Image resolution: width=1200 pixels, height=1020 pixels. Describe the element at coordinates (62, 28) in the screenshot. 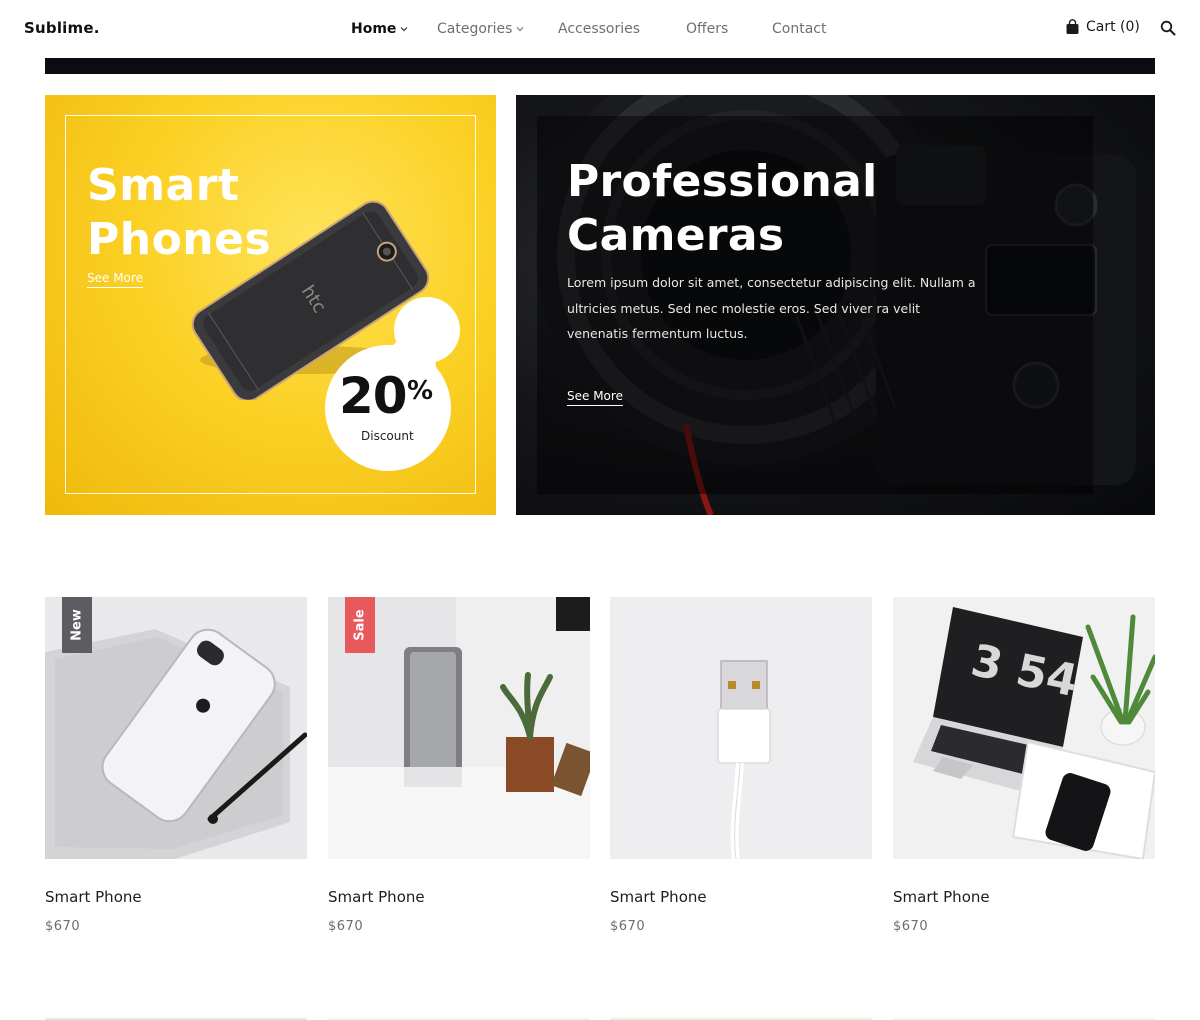

I see `site-logo: Sublime.` at that location.